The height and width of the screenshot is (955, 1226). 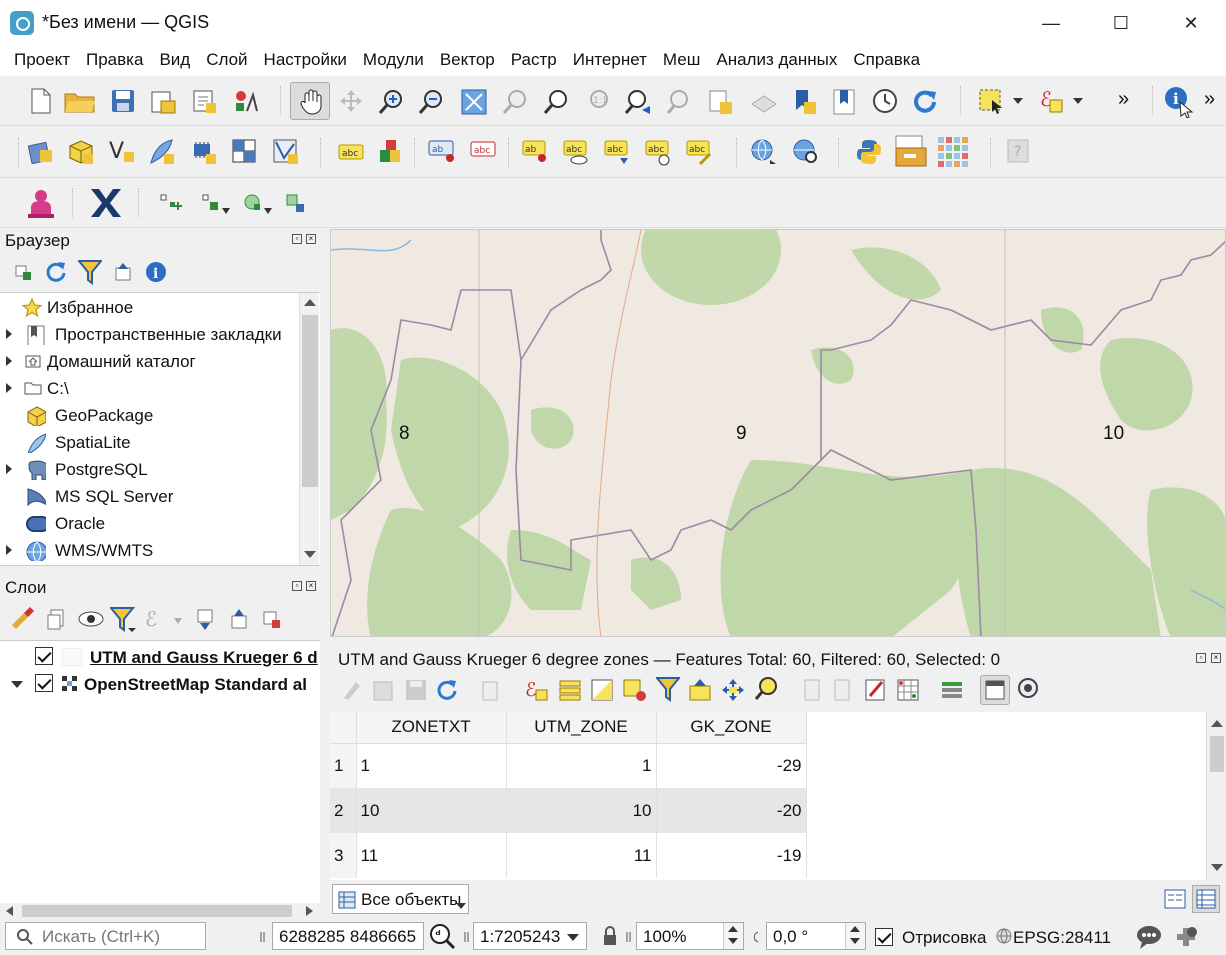 I want to click on row-number: 1, so click(x=343, y=765).